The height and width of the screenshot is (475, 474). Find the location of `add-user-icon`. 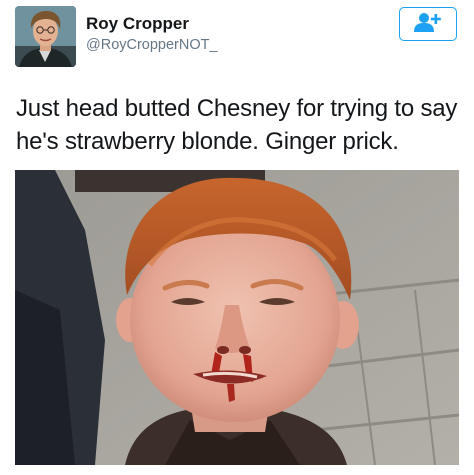

add-user-icon is located at coordinates (428, 24).